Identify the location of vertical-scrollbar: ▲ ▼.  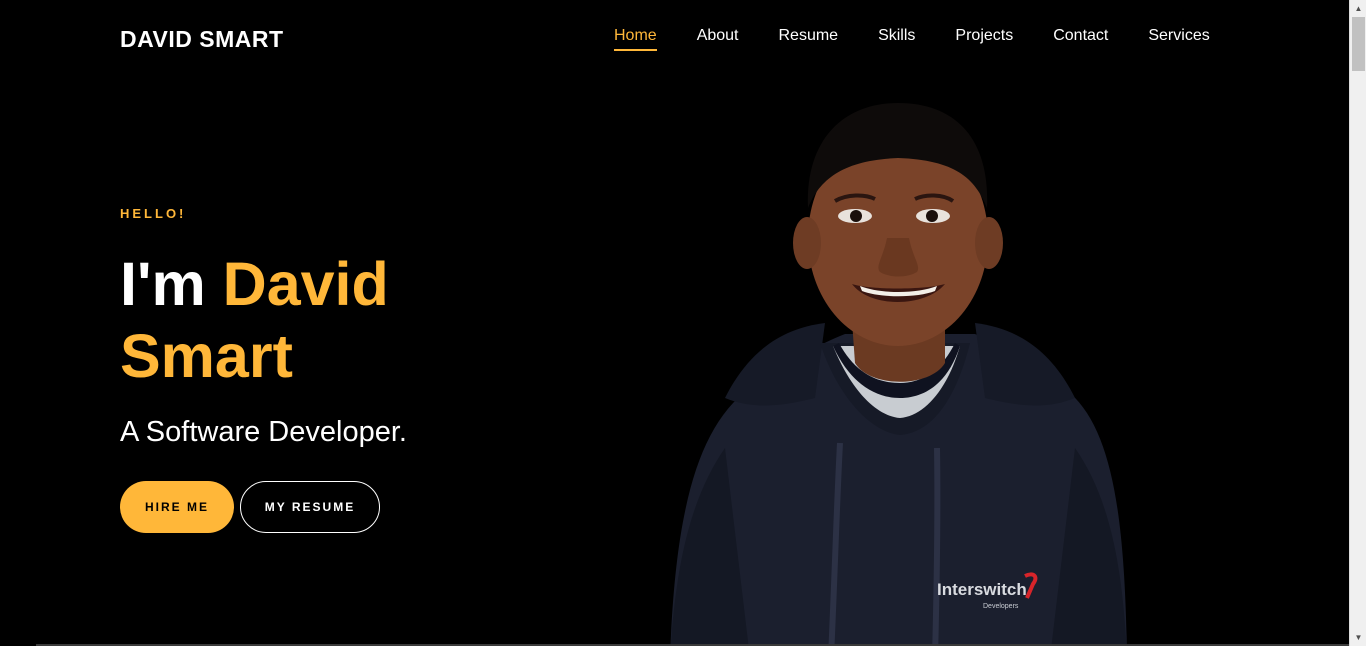
(1357, 323).